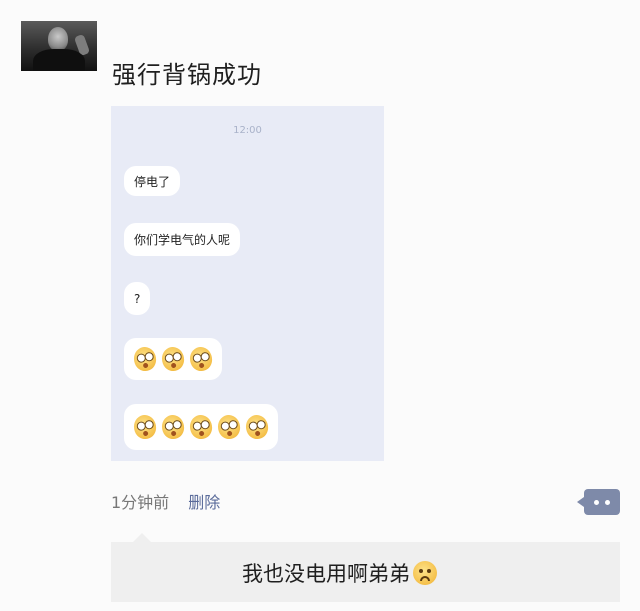 The width and height of the screenshot is (640, 611). I want to click on reply-content: 我也没电用啊弟弟, so click(339, 573).